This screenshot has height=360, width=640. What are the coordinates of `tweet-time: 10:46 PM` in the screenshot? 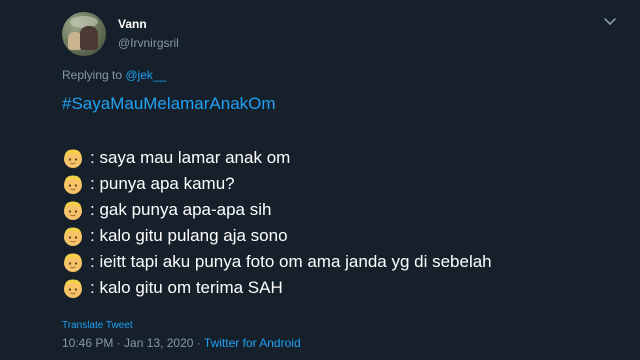 It's located at (87, 343).